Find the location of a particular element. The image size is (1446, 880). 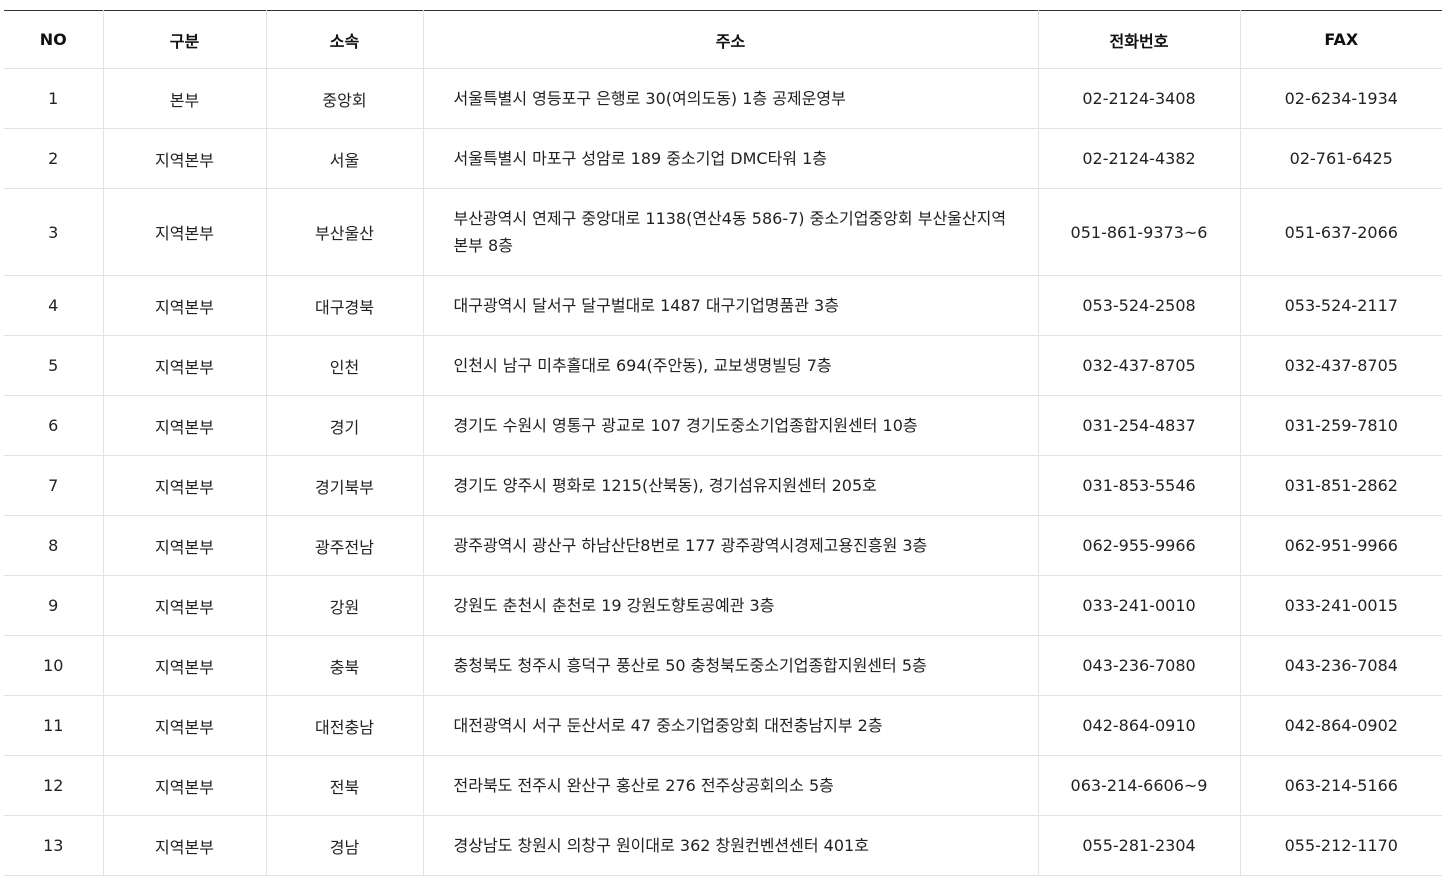

cell-address: 서울특별시 마포구 성암로 189 중소기업 DMC타워 1층 is located at coordinates (731, 158).